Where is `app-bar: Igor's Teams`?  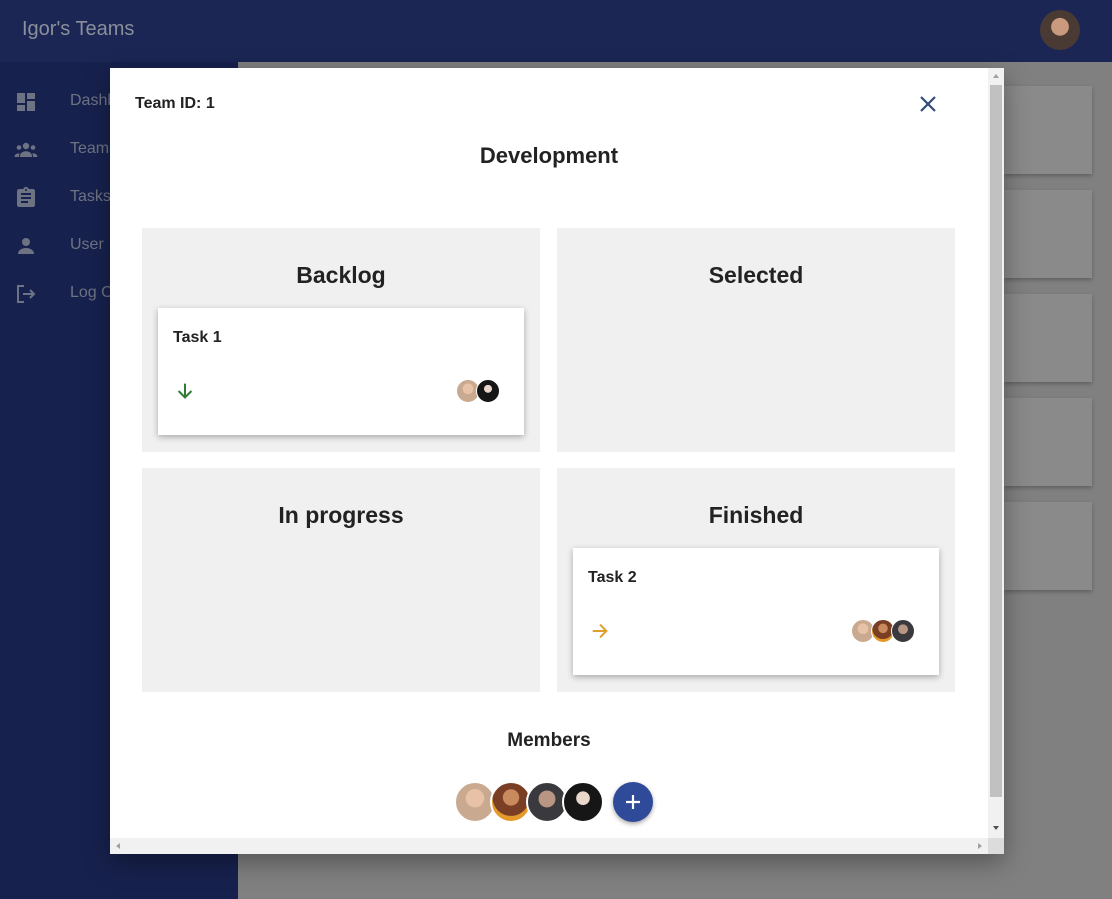 app-bar: Igor's Teams is located at coordinates (556, 31).